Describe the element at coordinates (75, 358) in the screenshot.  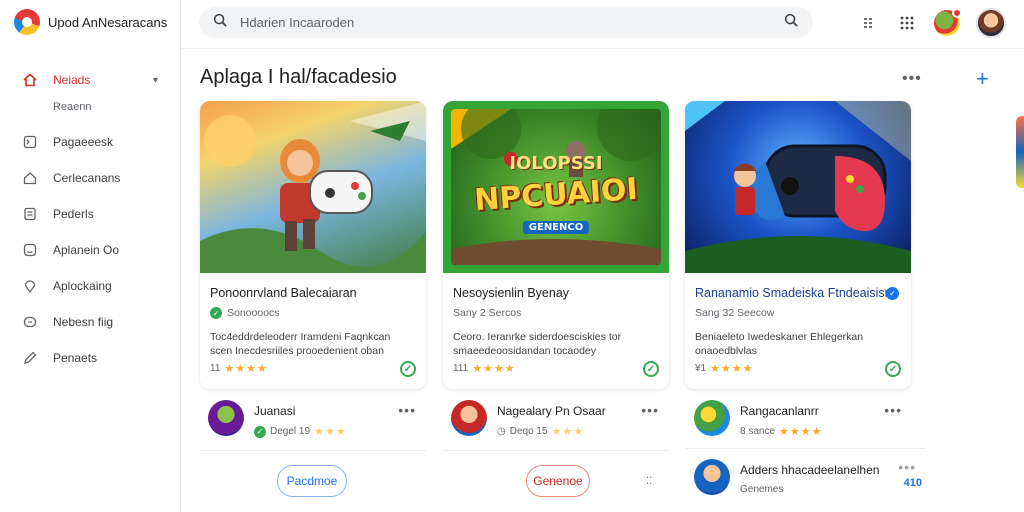
I see `sidebar-item-label: Penaets` at that location.